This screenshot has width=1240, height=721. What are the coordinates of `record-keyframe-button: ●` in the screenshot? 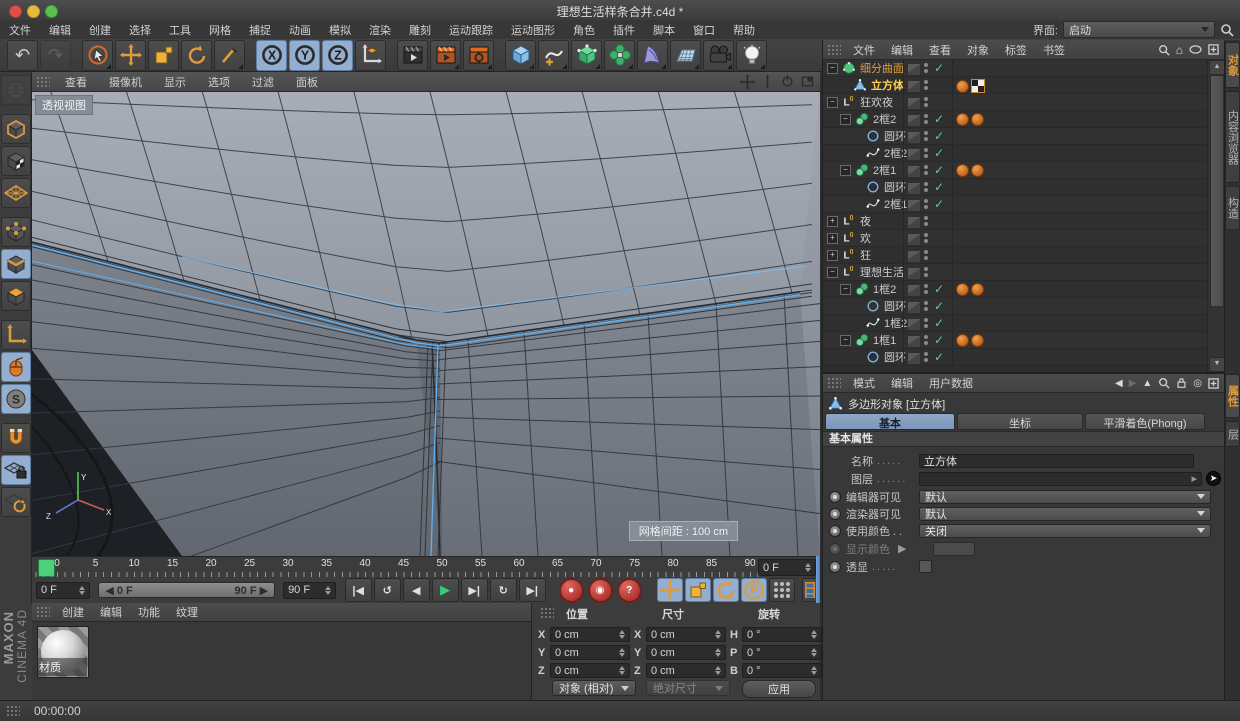 It's located at (571, 590).